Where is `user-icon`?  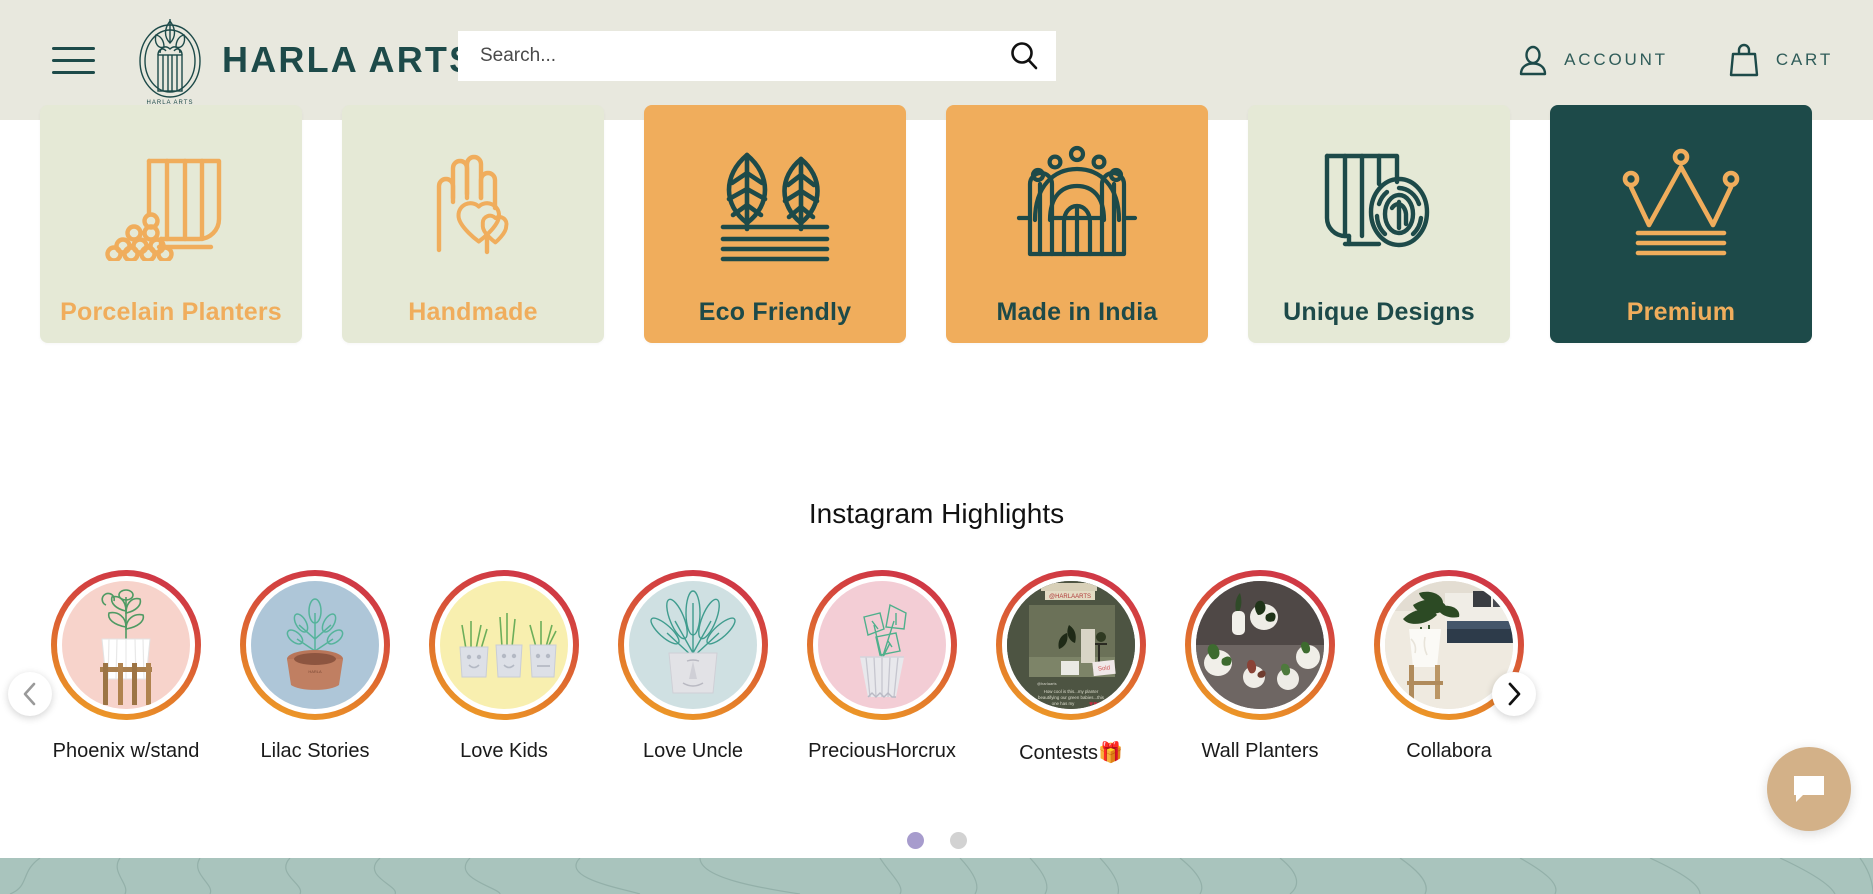 user-icon is located at coordinates (1533, 60).